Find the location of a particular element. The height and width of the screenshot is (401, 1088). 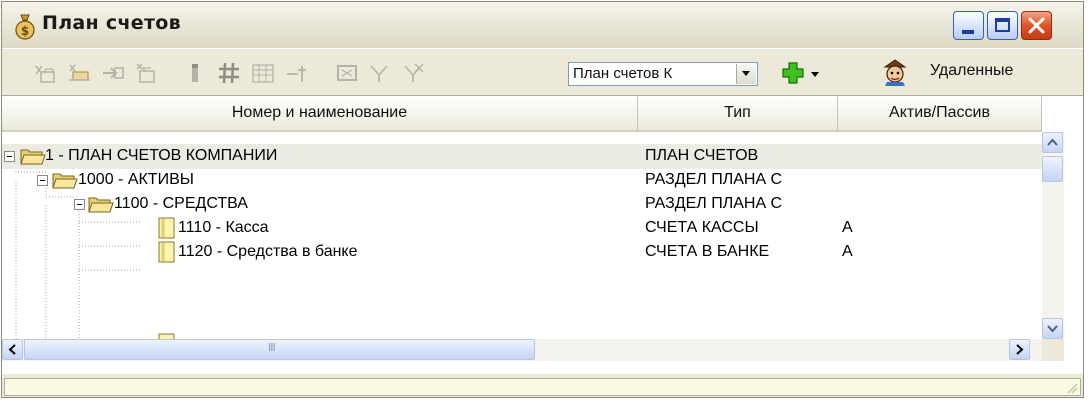

fill-icon is located at coordinates (347, 73).